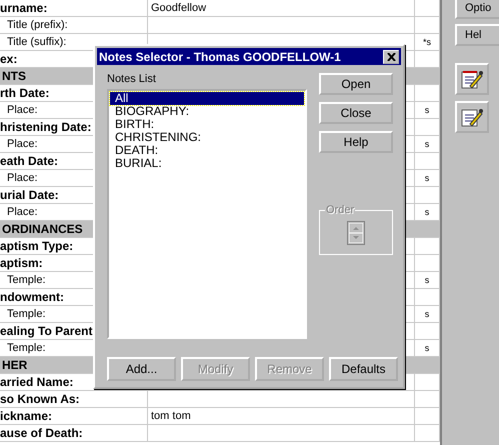  I want to click on field-value: tom tom, so click(281, 416).